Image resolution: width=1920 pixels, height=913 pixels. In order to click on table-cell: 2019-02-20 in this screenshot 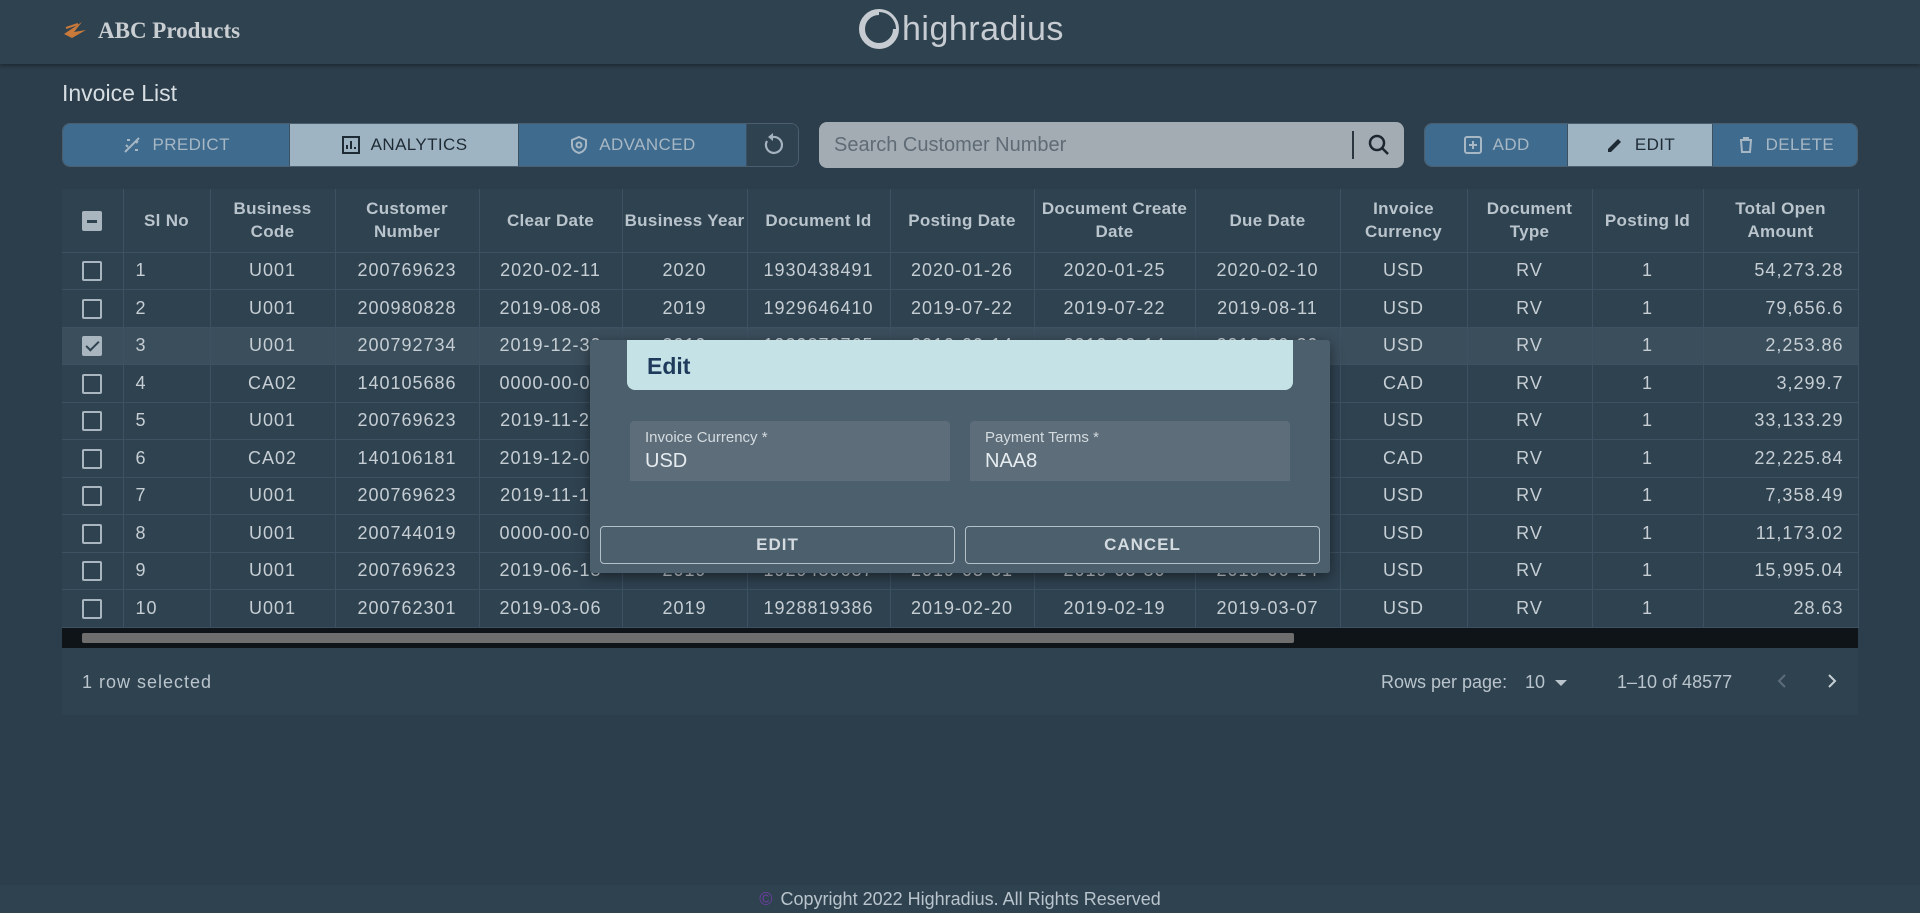, I will do `click(962, 608)`.